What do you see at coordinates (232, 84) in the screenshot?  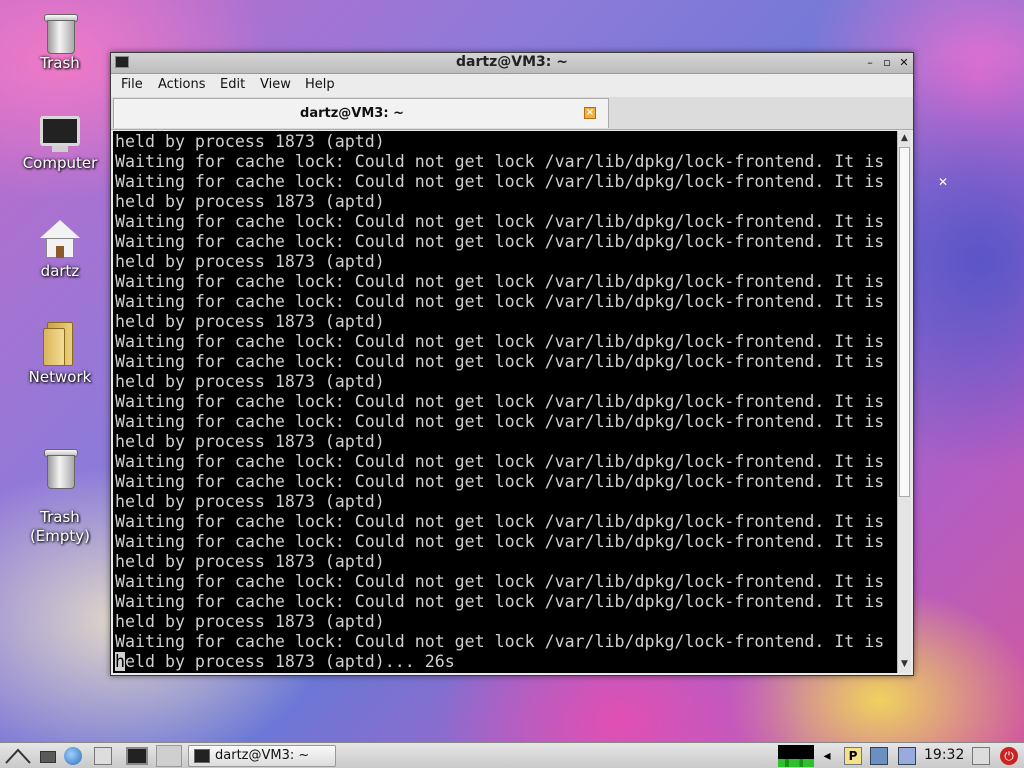 I see `menu-edit: Edit` at bounding box center [232, 84].